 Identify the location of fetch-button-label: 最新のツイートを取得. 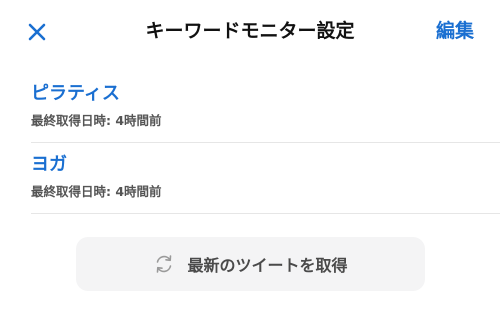
(267, 265).